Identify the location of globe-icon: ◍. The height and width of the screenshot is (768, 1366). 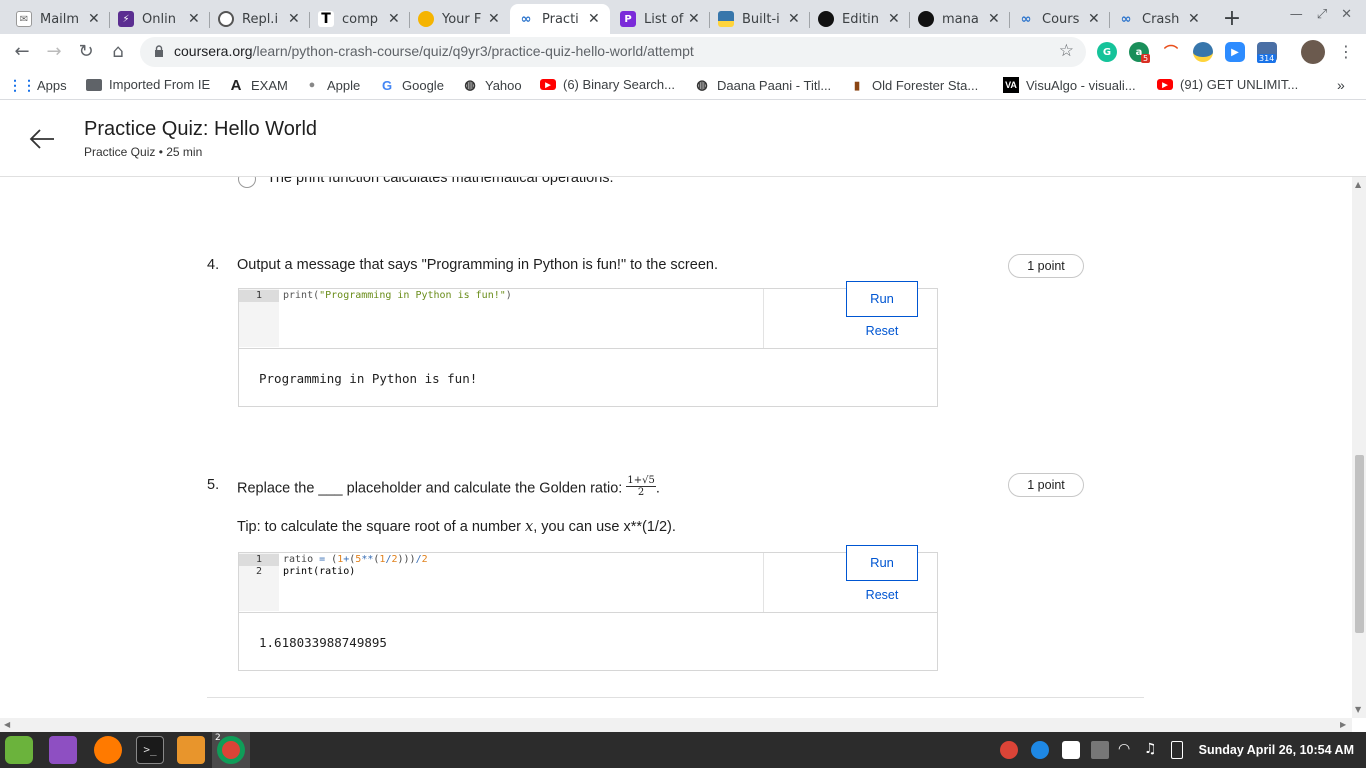
(702, 84).